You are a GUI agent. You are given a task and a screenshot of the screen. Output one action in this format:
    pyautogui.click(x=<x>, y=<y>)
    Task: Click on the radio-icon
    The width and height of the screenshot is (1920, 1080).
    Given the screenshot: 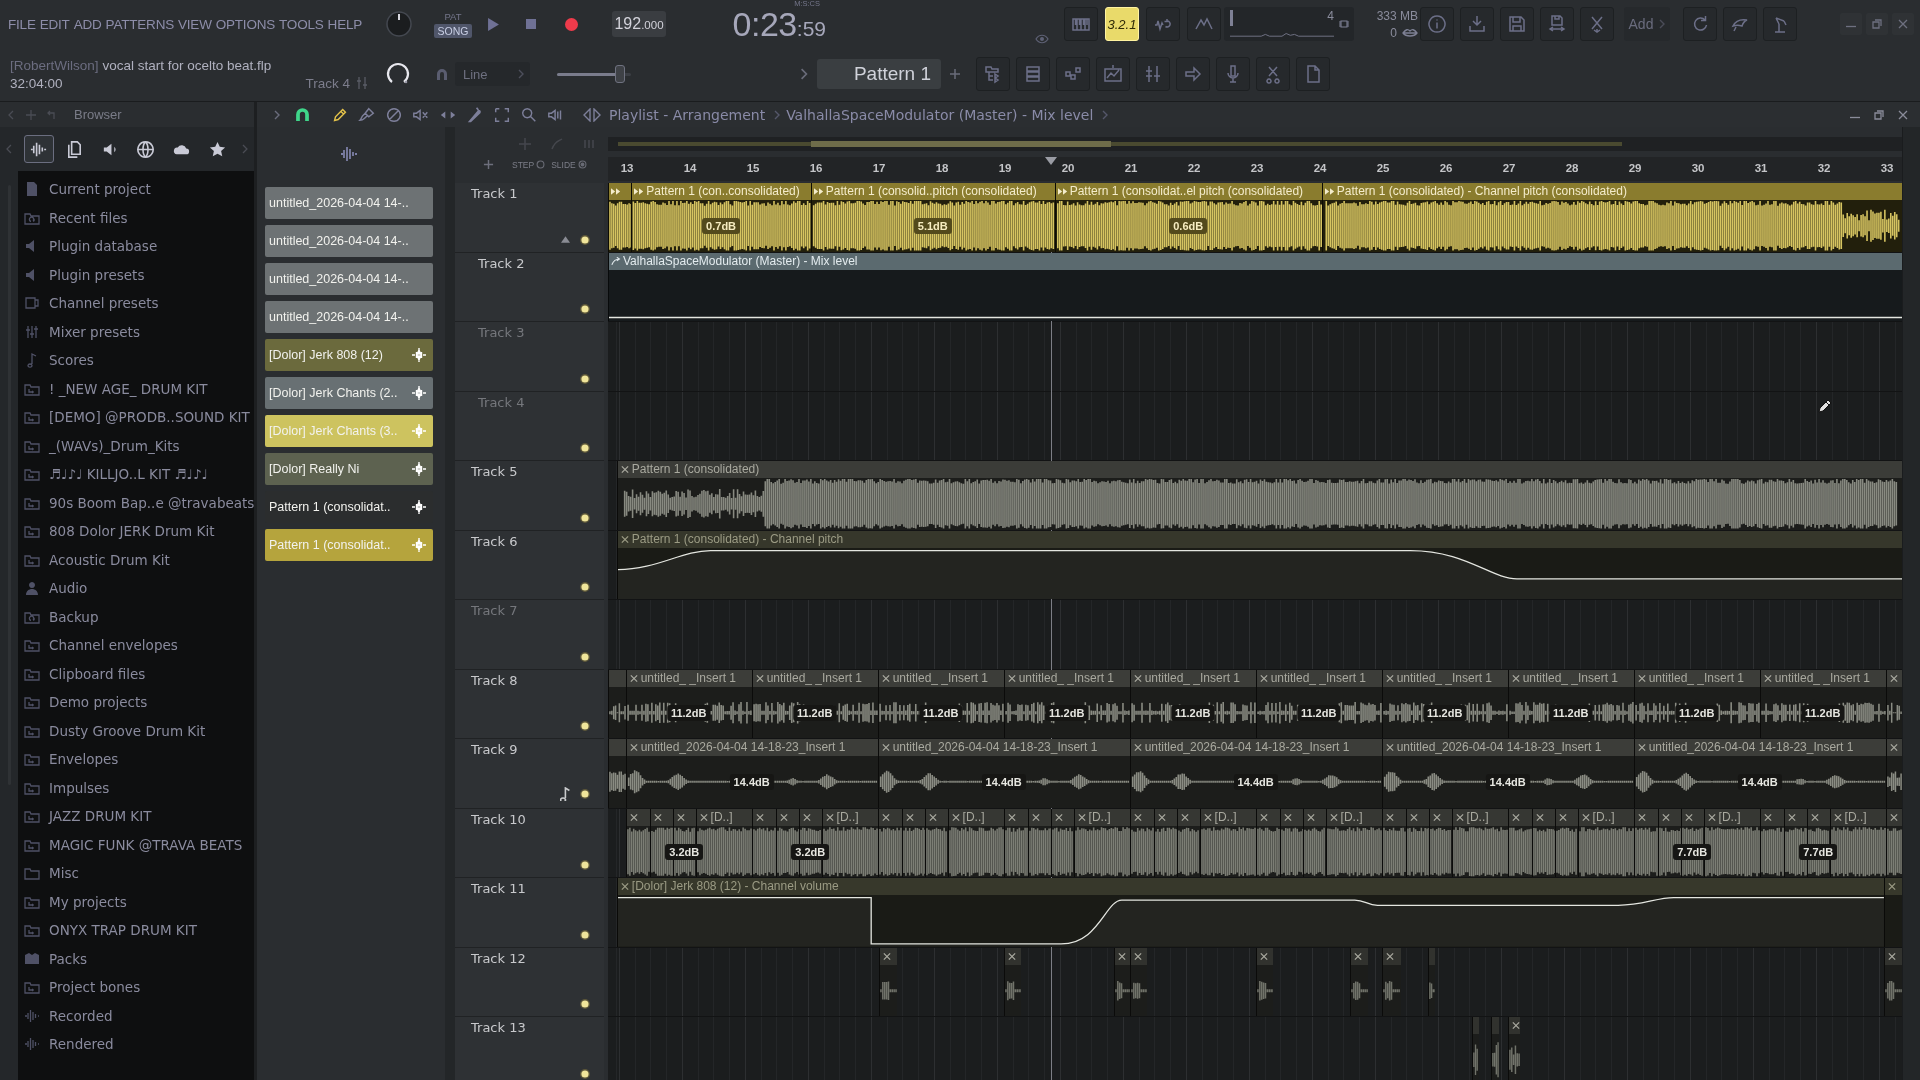 What is the action you would take?
    pyautogui.click(x=582, y=164)
    